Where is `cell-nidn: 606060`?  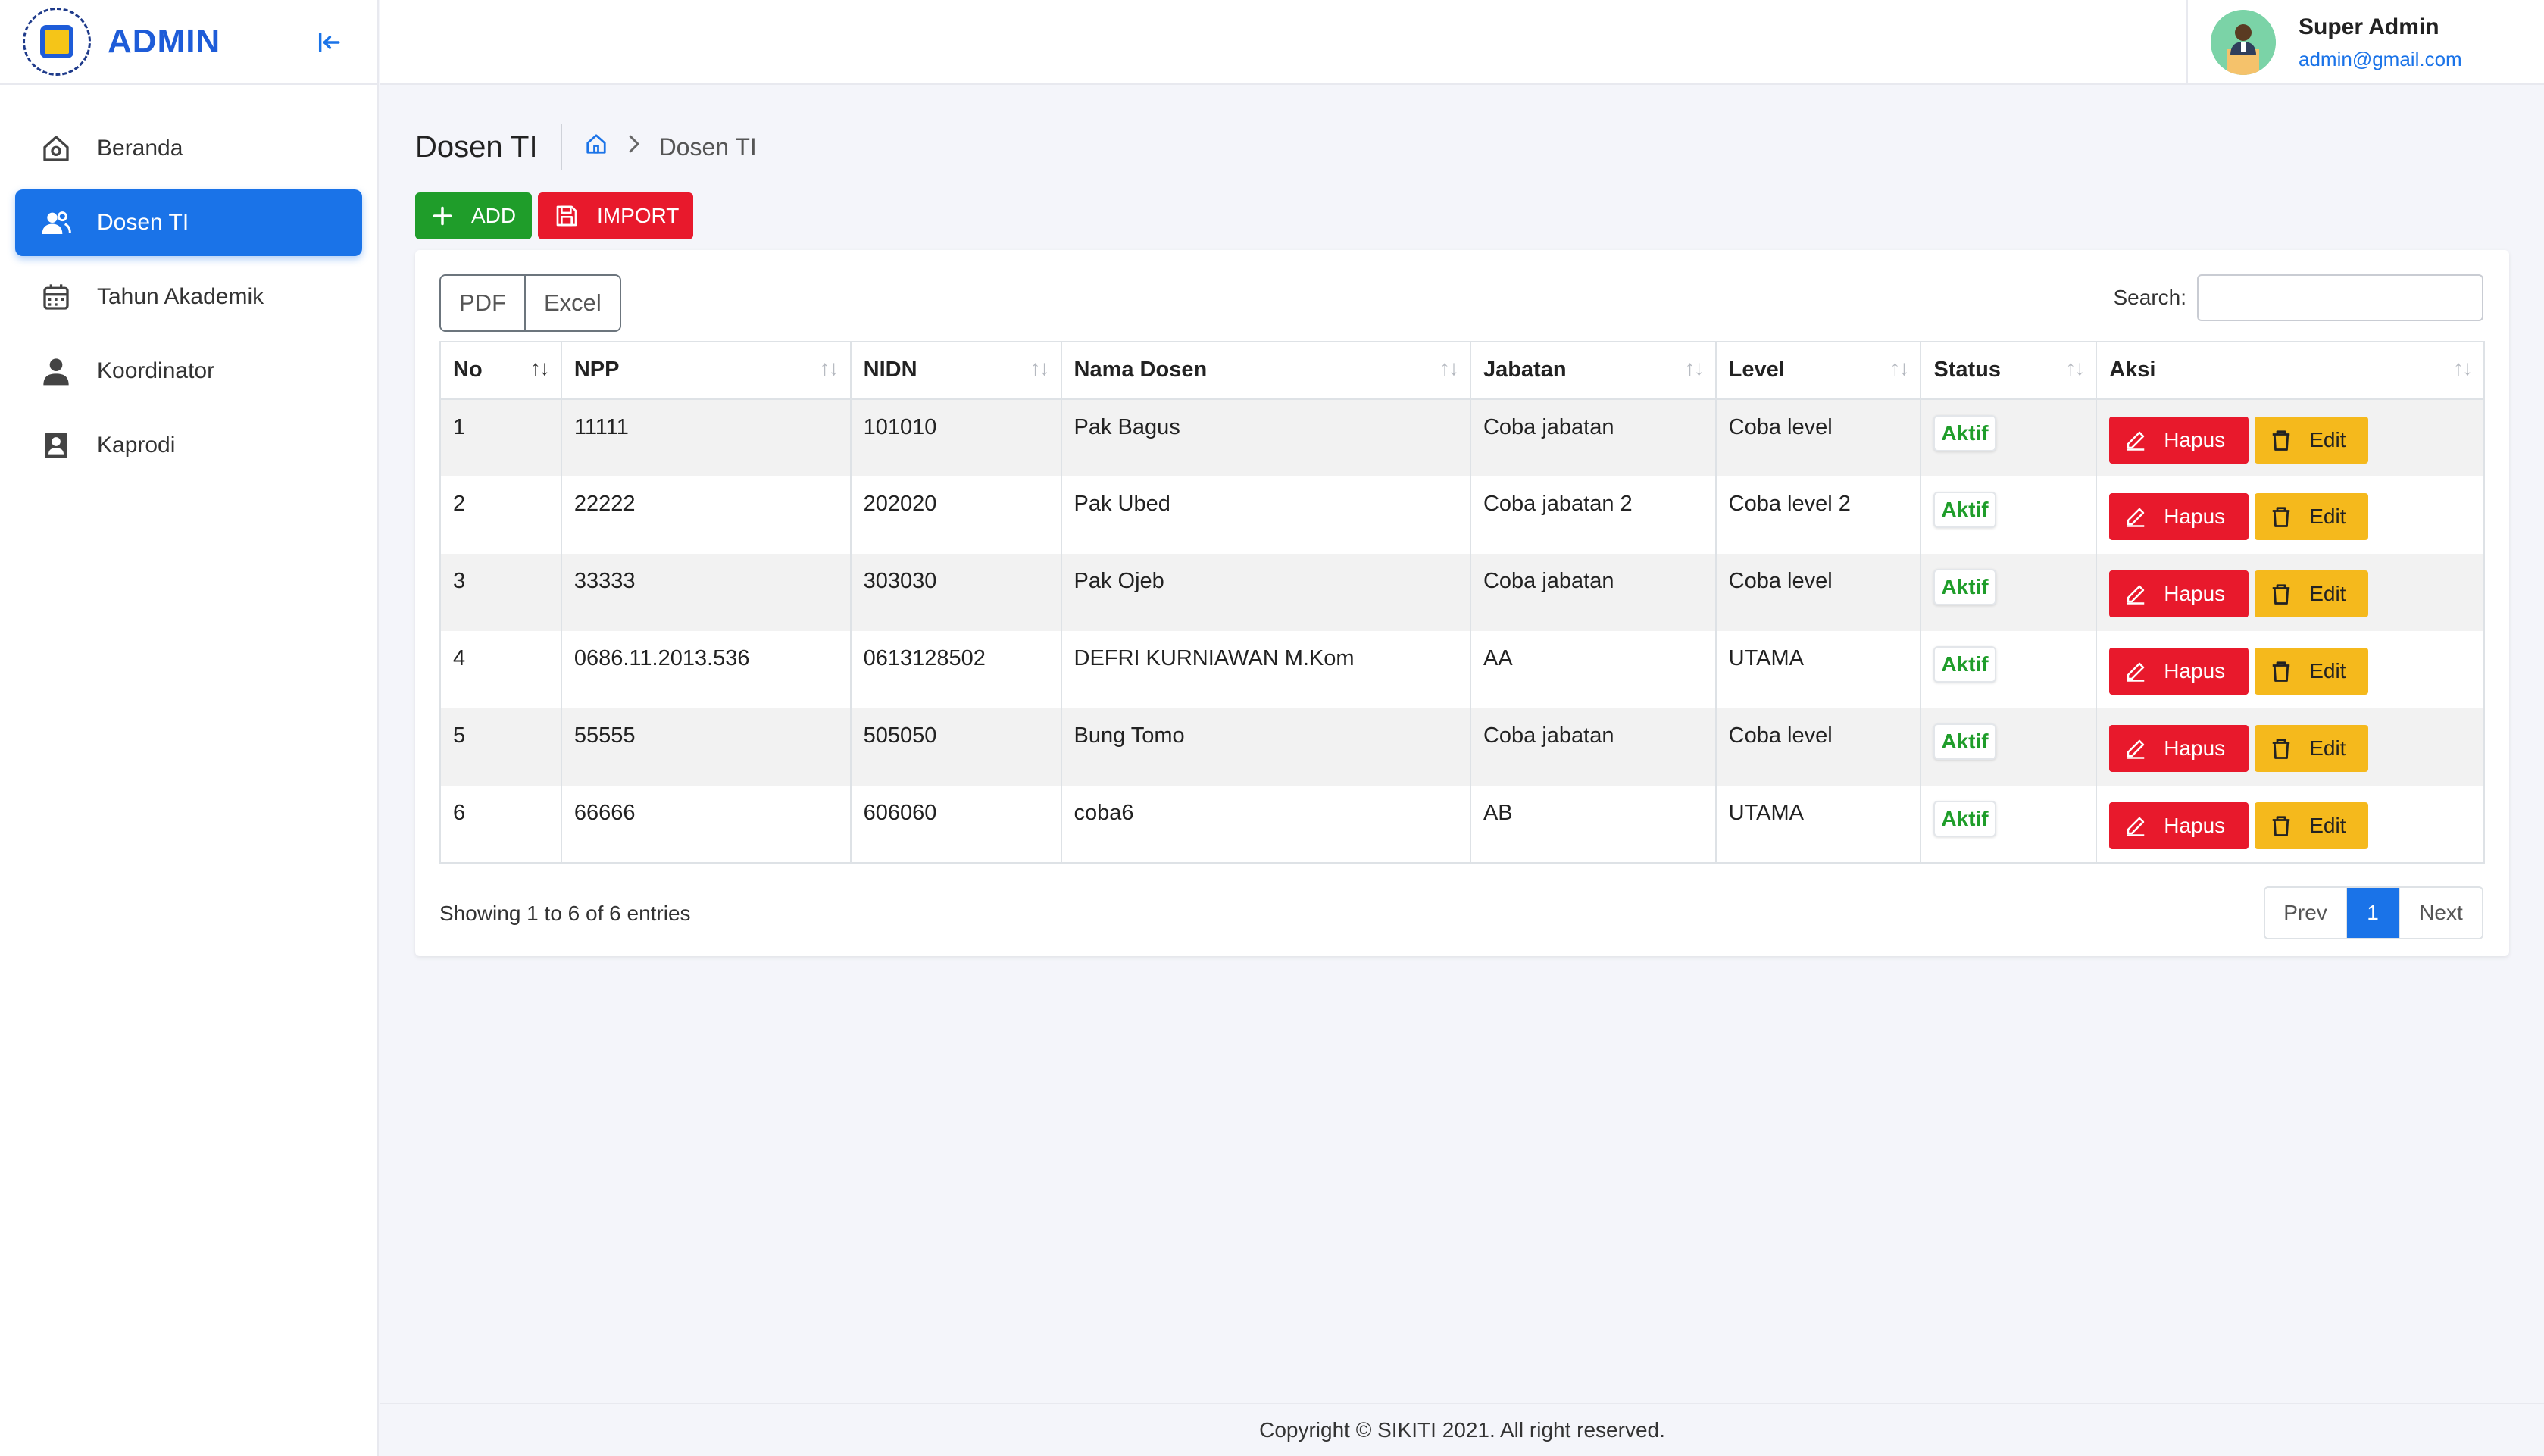 cell-nidn: 606060 is located at coordinates (955, 825).